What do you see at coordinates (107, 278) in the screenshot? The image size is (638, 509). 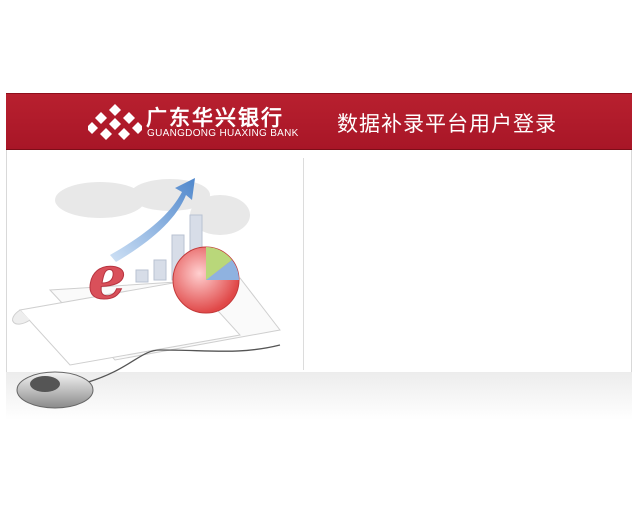 I see `ie-logo-icon: e` at bounding box center [107, 278].